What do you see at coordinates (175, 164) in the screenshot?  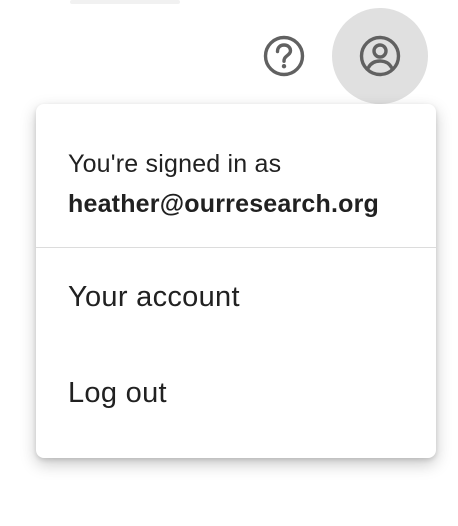 I see `signed-in-label: You're signed in as` at bounding box center [175, 164].